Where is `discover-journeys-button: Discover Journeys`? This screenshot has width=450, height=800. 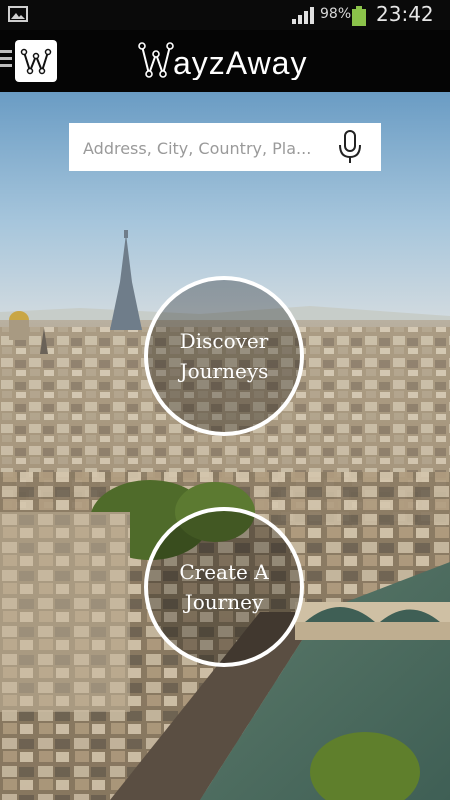
discover-journeys-button: Discover Journeys is located at coordinates (224, 356).